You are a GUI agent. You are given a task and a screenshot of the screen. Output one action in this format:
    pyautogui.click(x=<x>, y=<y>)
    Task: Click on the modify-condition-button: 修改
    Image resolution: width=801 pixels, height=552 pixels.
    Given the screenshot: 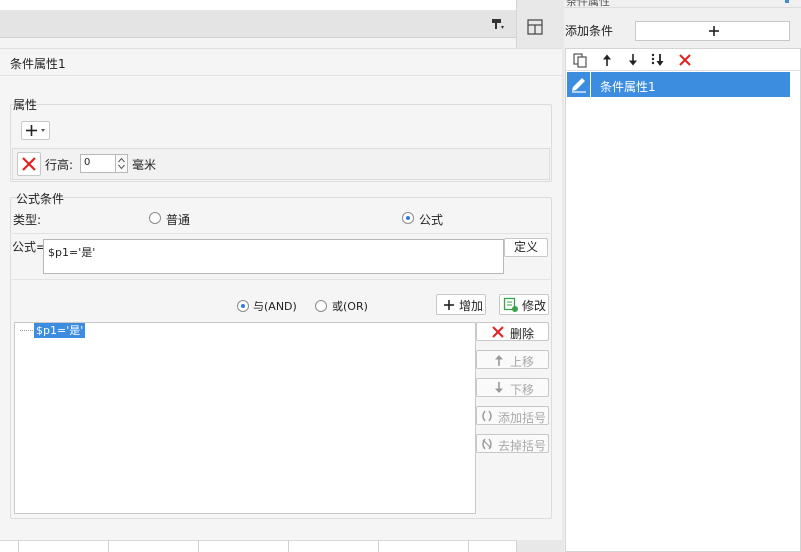 What is the action you would take?
    pyautogui.click(x=524, y=304)
    